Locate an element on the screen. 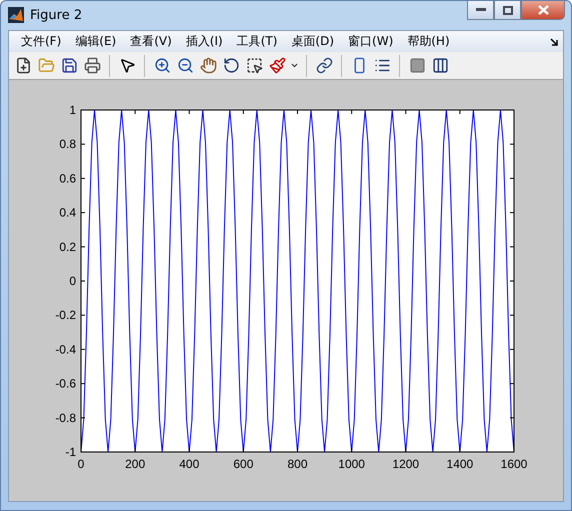 Image resolution: width=572 pixels, height=511 pixels. tick-label: 600 is located at coordinates (243, 464).